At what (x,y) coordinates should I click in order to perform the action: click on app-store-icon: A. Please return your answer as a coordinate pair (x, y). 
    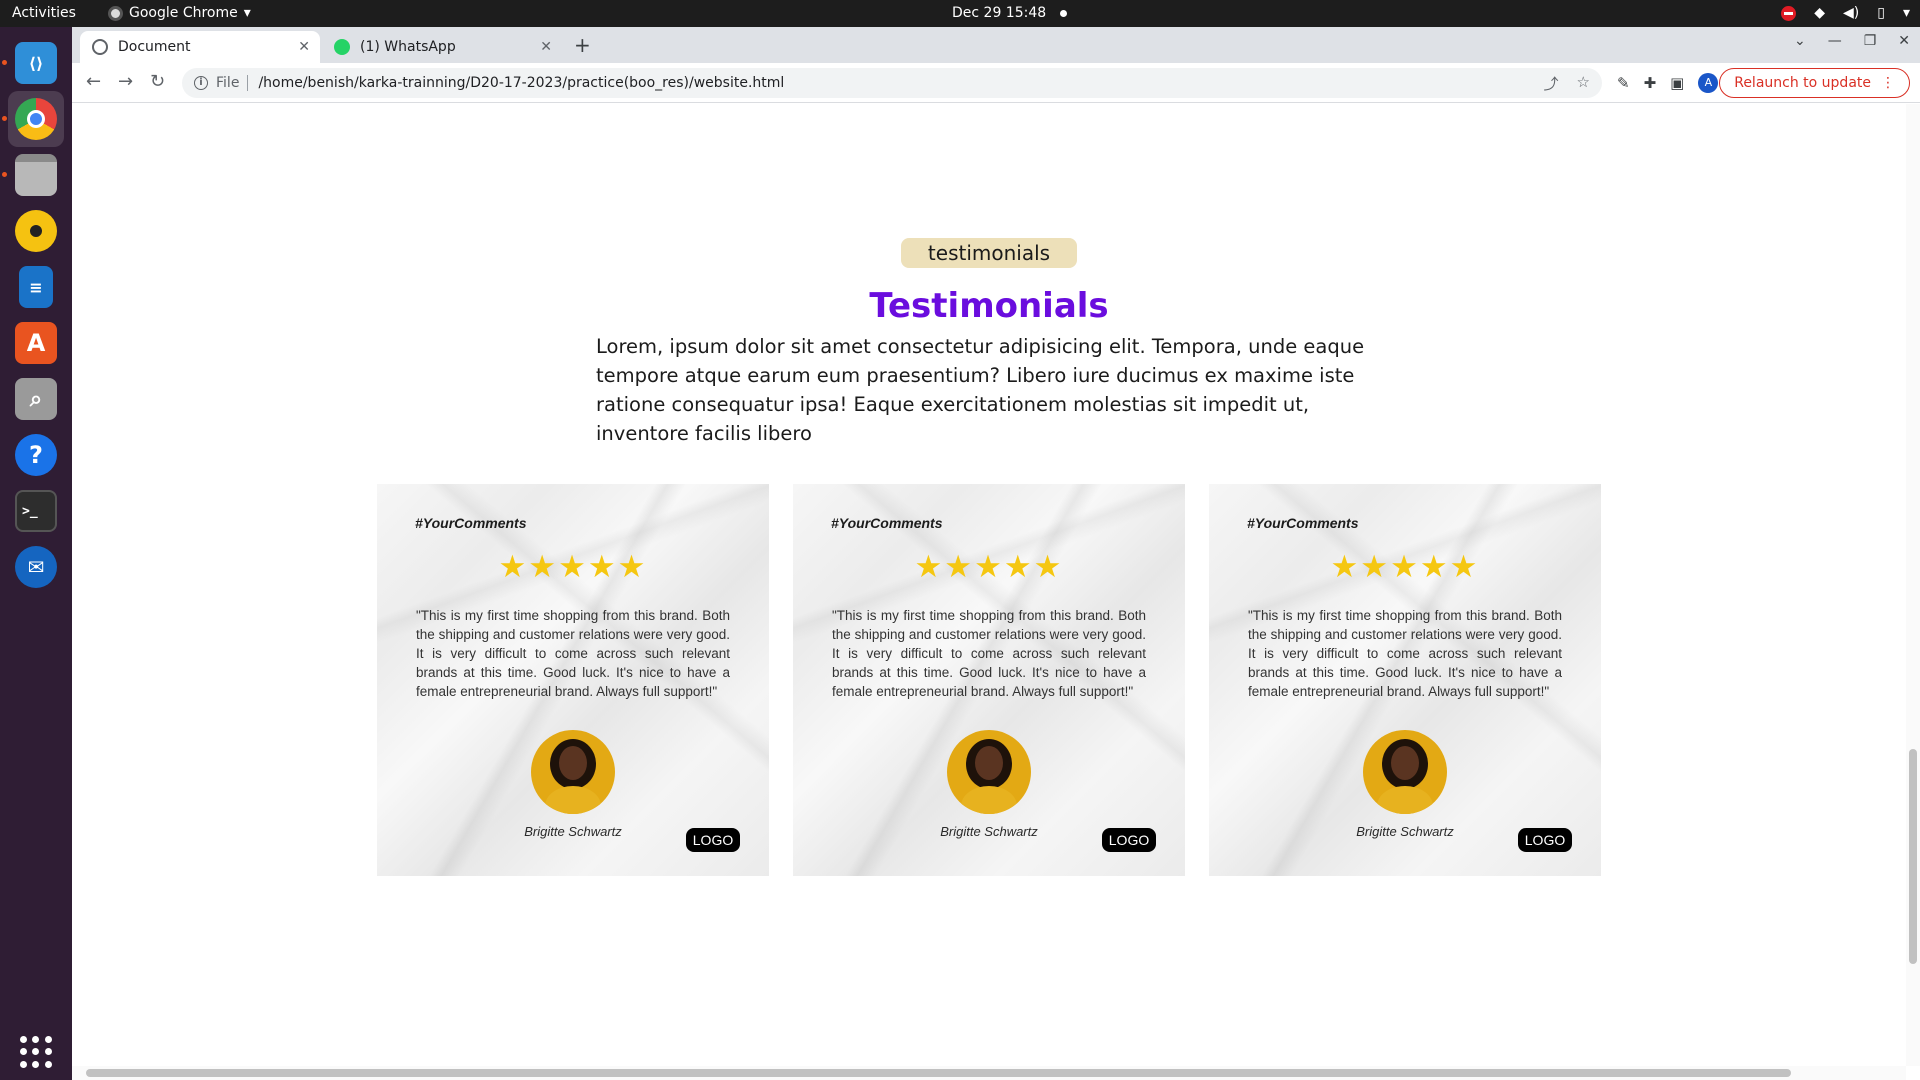
    Looking at the image, I should click on (36, 343).